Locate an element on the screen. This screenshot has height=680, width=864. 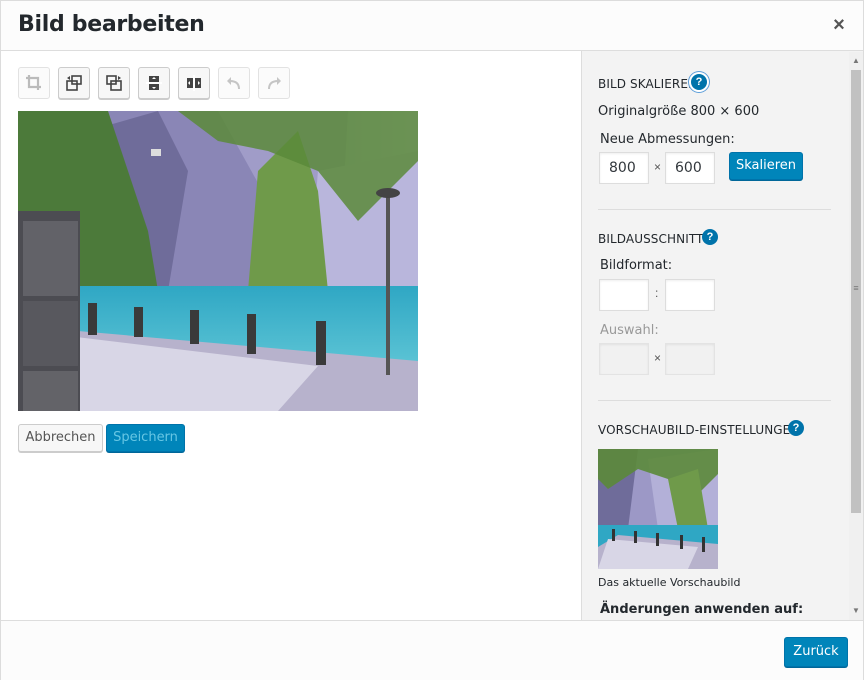
crop-icon is located at coordinates (33, 82).